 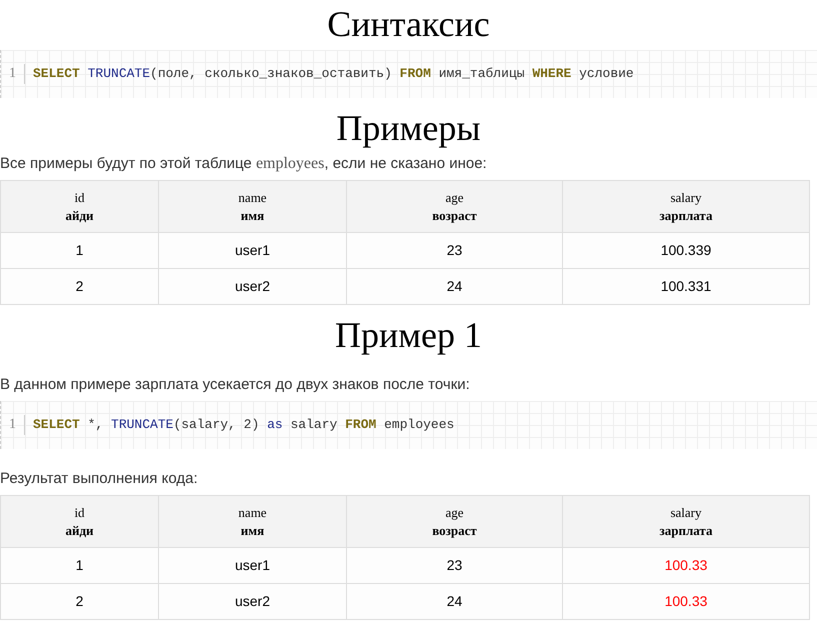 What do you see at coordinates (243, 425) in the screenshot?
I see `code-line: SELECT *, TRUNCATE(salary, 2) as salary FROM employees` at bounding box center [243, 425].